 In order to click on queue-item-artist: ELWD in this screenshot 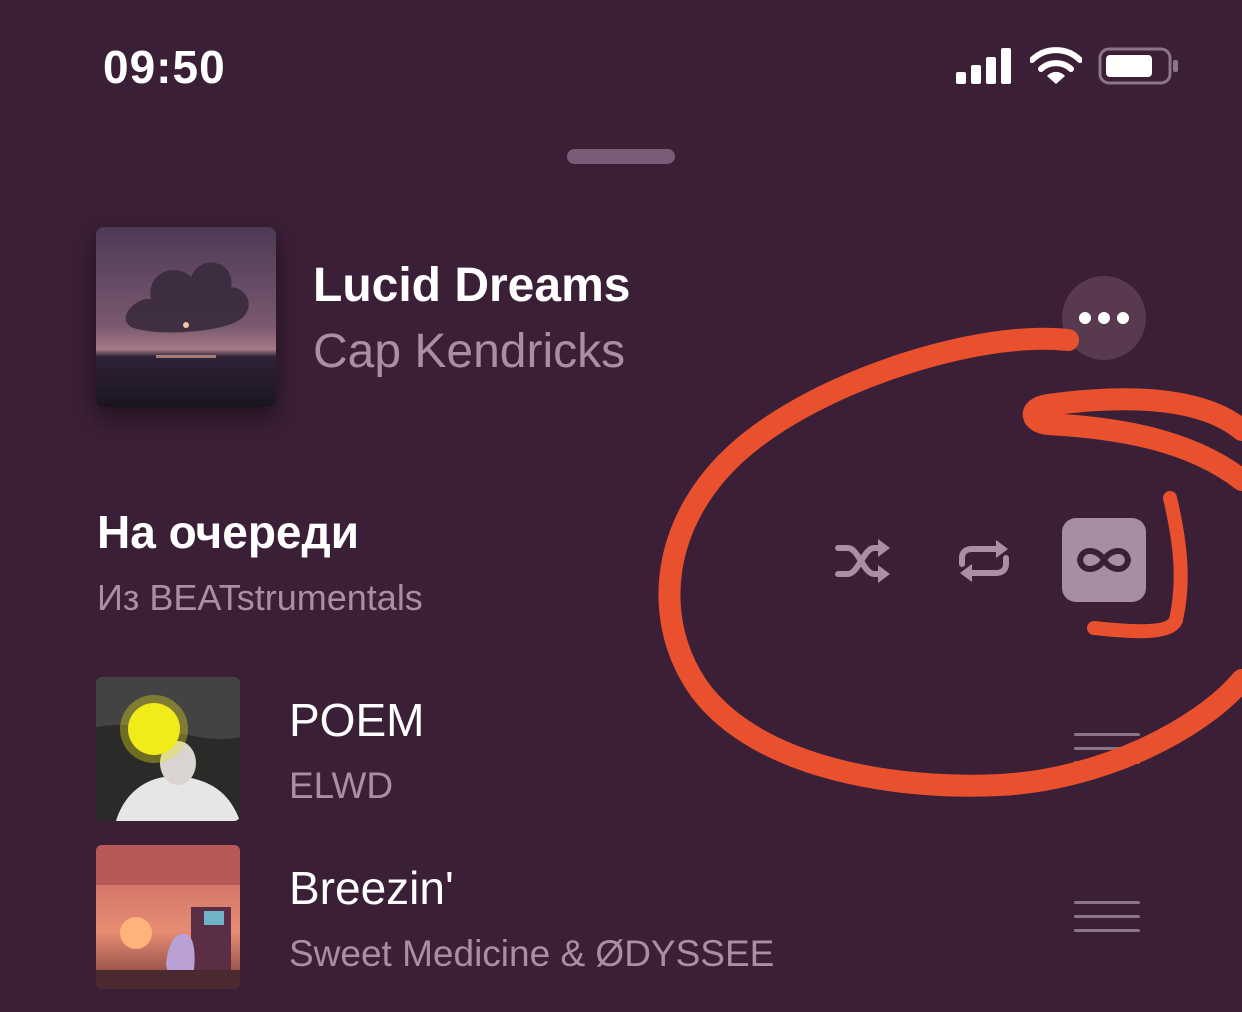, I will do `click(341, 785)`.